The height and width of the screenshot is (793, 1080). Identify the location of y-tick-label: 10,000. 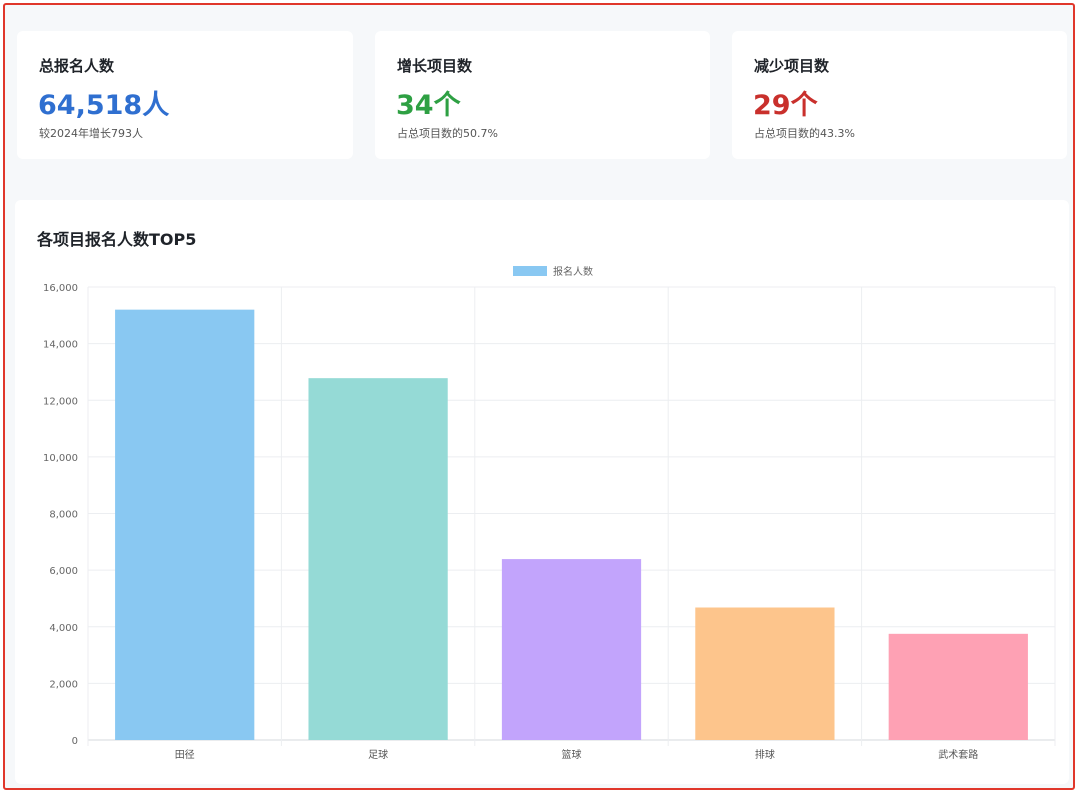
(60, 458).